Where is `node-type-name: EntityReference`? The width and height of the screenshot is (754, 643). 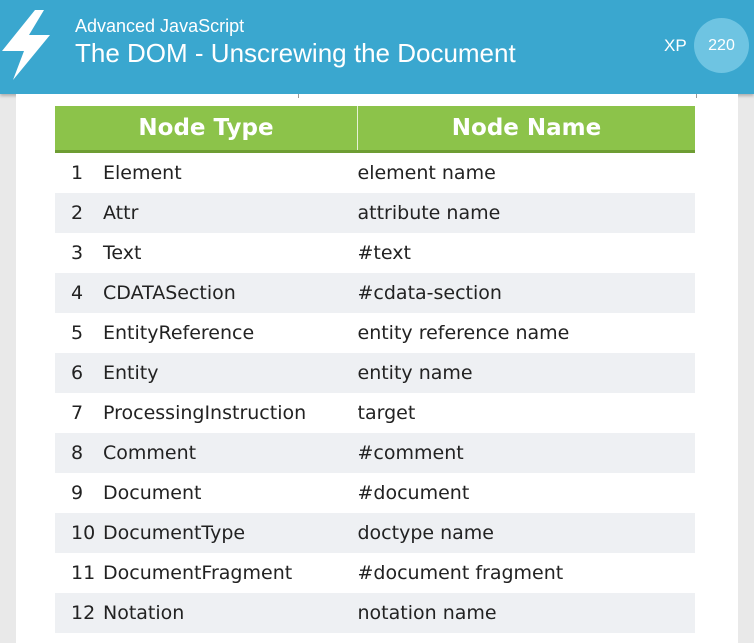
node-type-name: EntityReference is located at coordinates (179, 333).